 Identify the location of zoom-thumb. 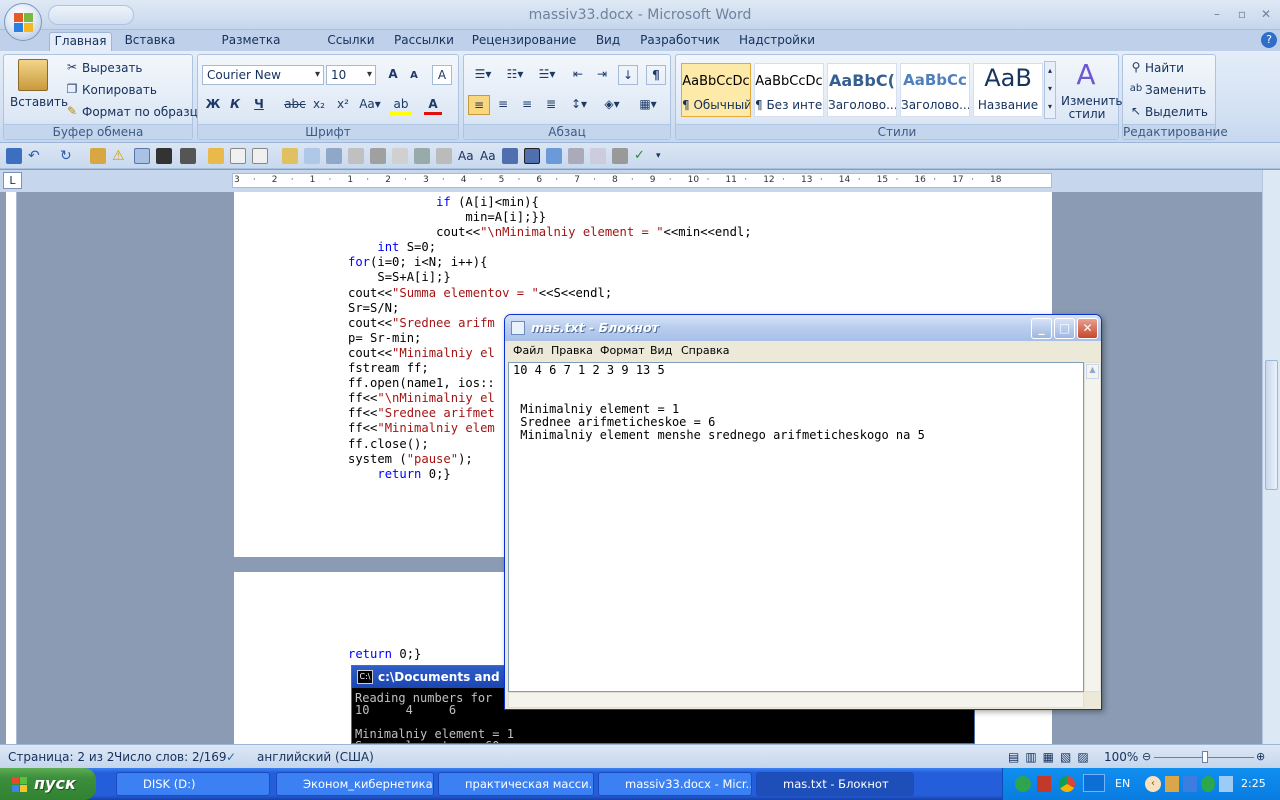
(1205, 757).